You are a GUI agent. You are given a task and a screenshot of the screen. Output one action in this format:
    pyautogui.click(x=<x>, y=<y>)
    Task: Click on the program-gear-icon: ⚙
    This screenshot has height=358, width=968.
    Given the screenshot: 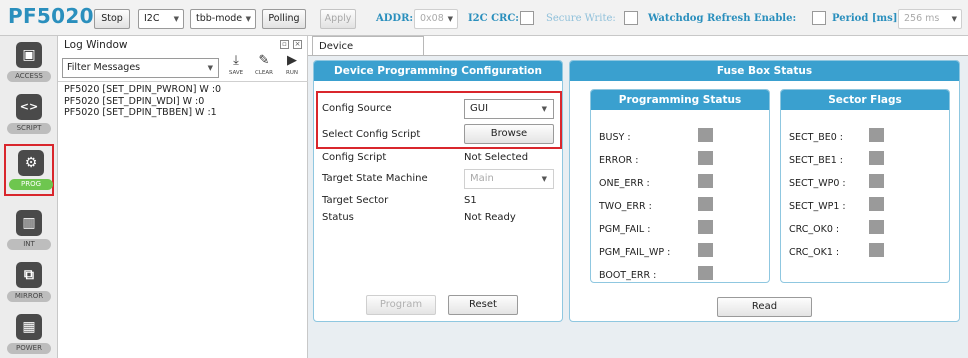 What is the action you would take?
    pyautogui.click(x=31, y=163)
    